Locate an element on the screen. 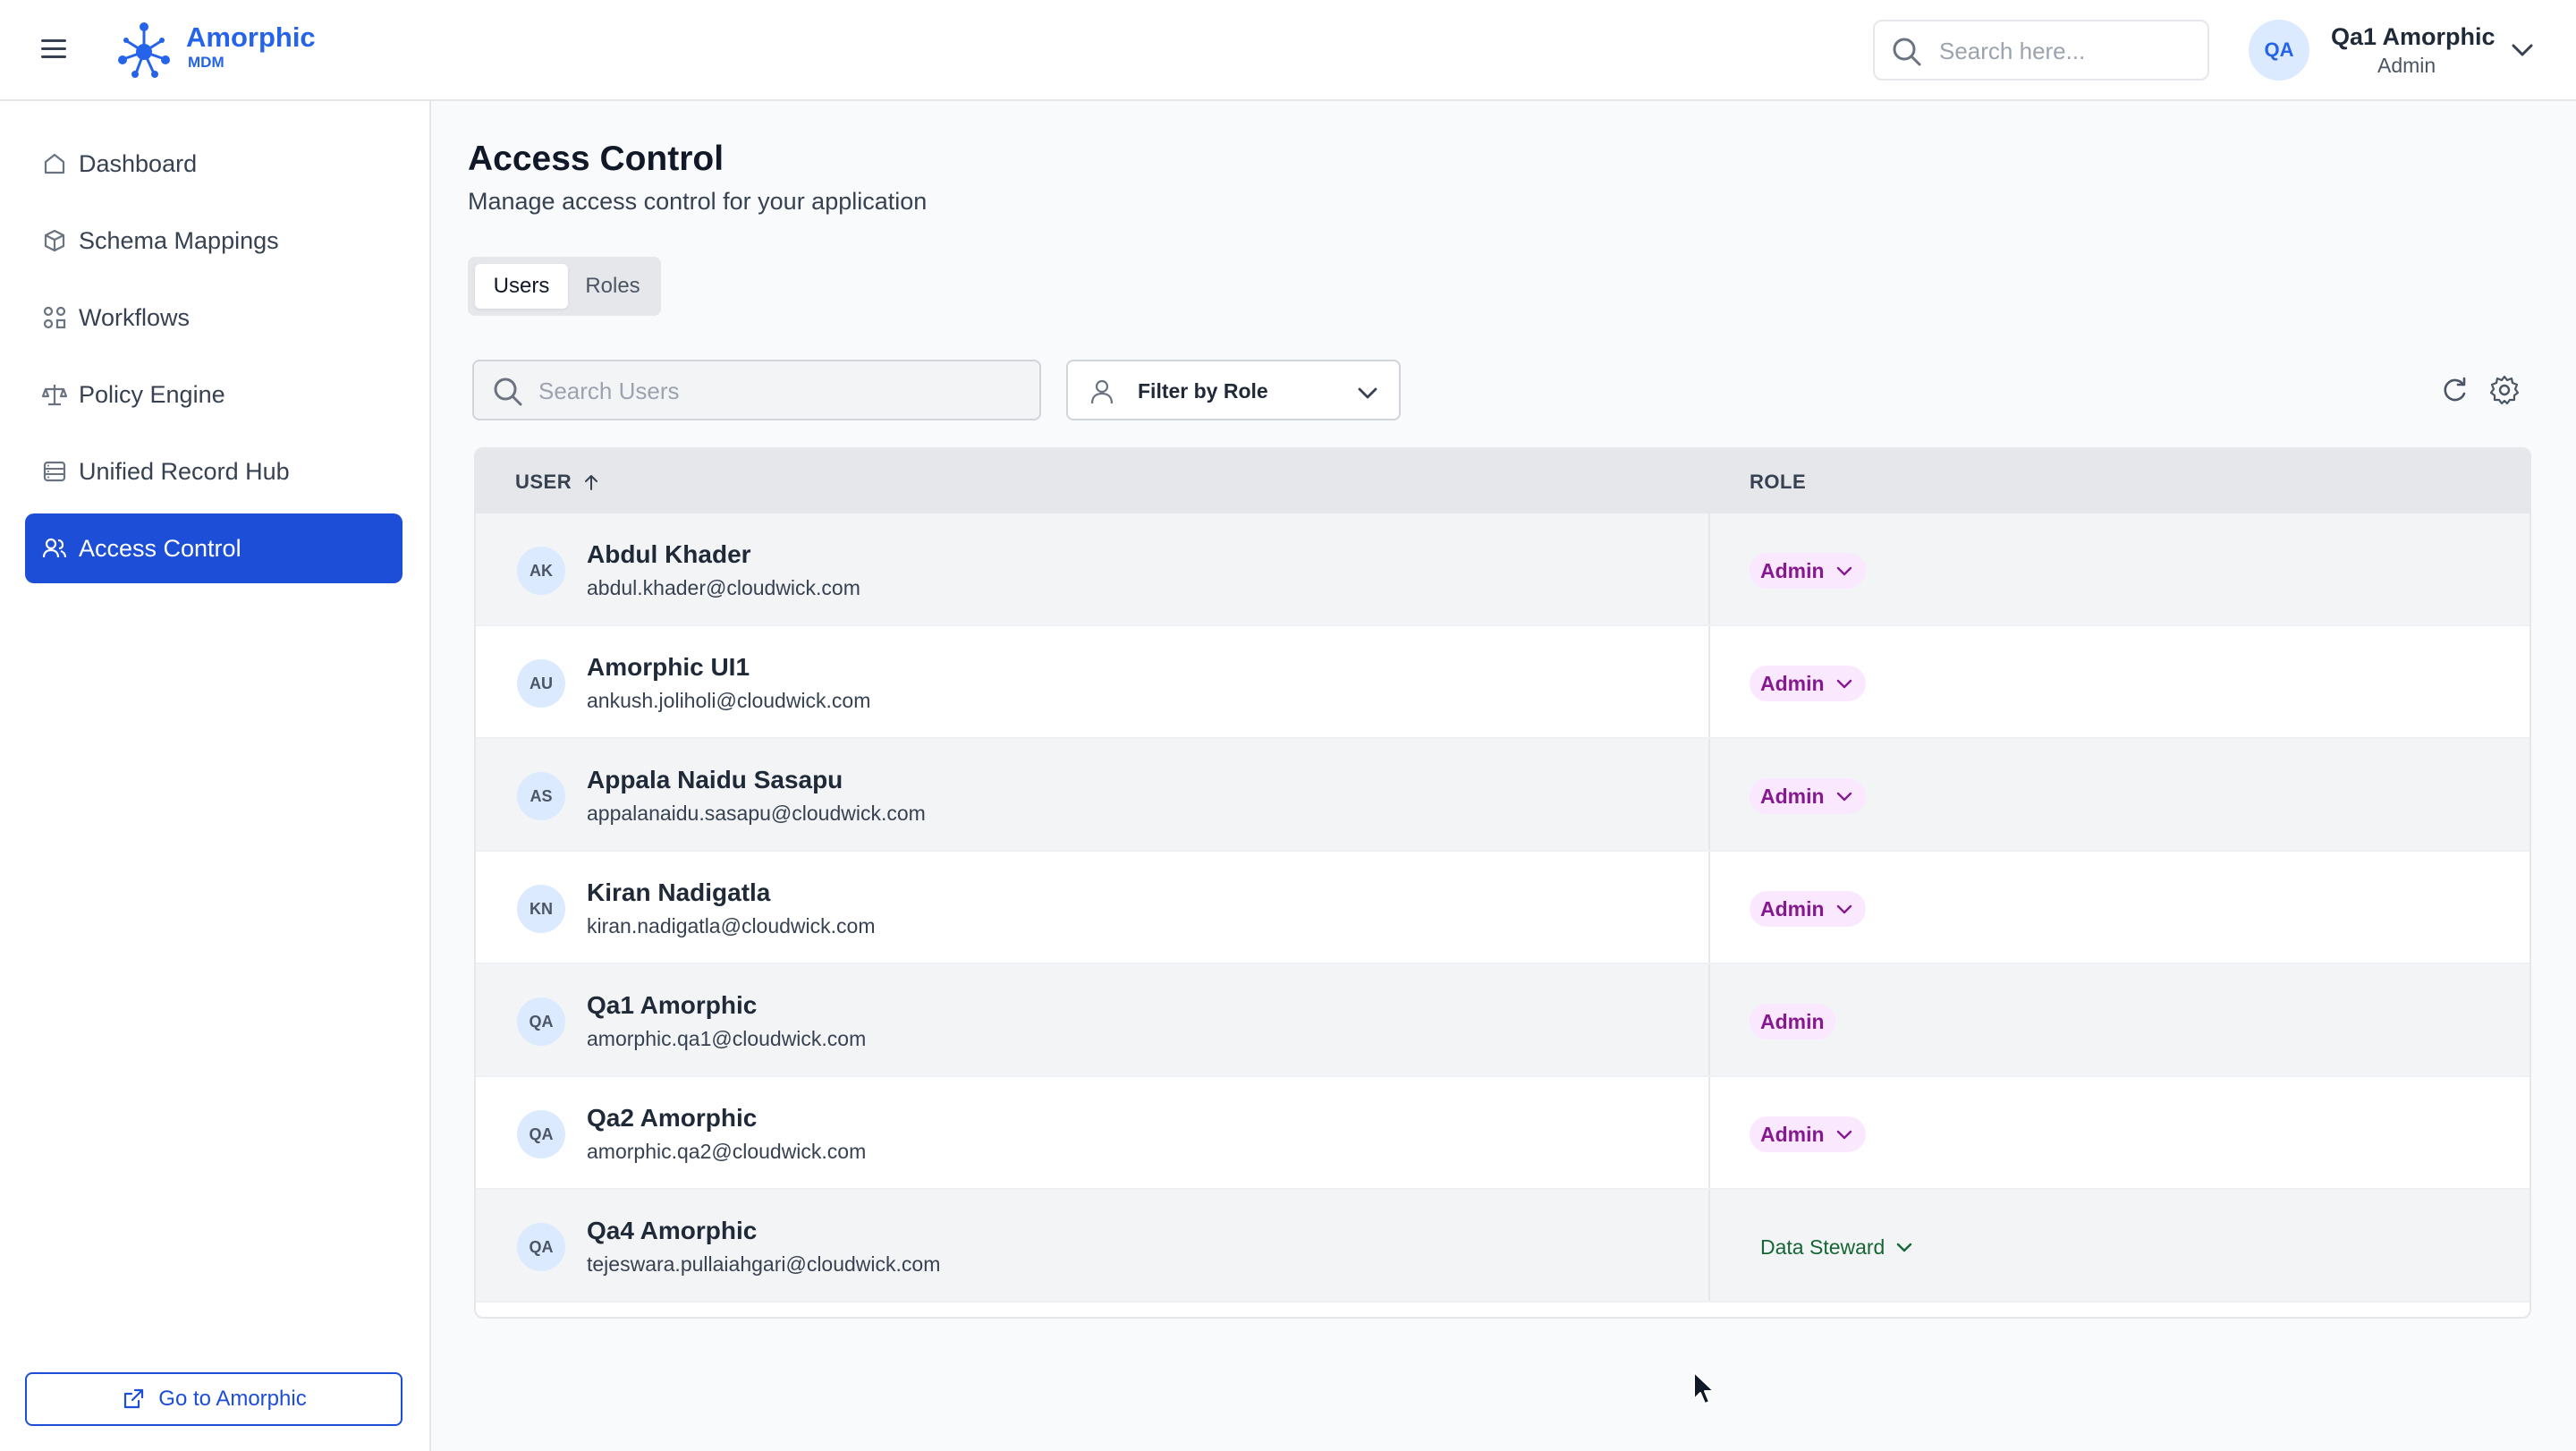 This screenshot has height=1451, width=2576. user-email: kiran.nadigatla@cloudwick.com is located at coordinates (731, 926).